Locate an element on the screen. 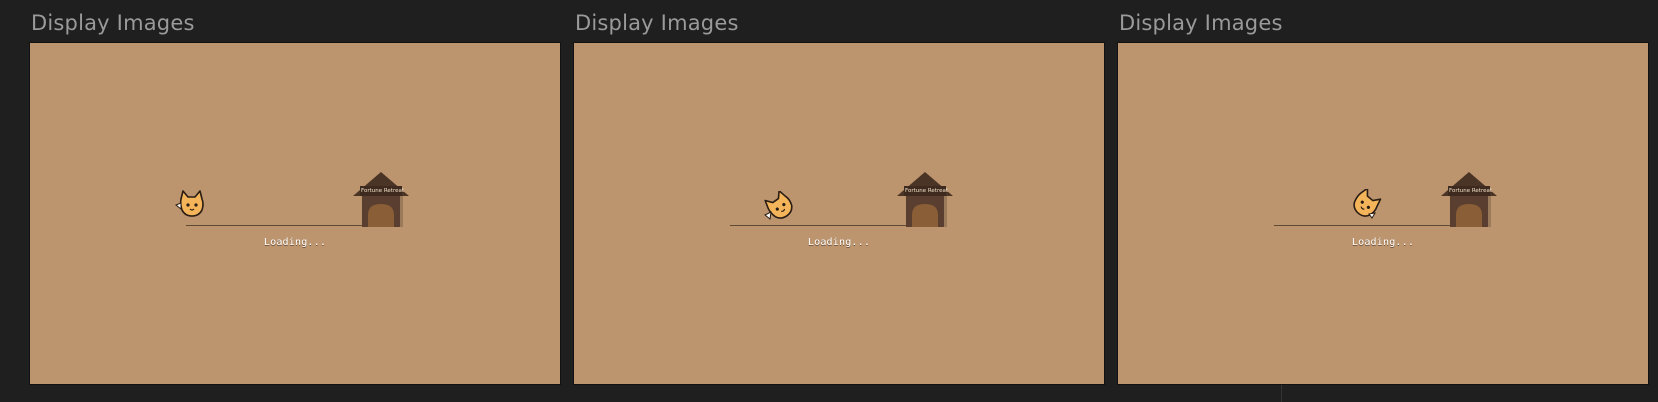 The width and height of the screenshot is (1658, 402). divider is located at coordinates (1281, 393).